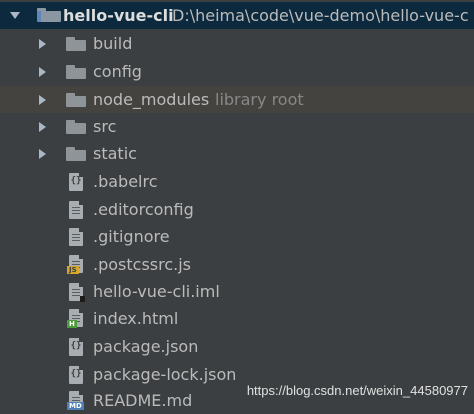 This screenshot has height=414, width=474. Describe the element at coordinates (357, 390) in the screenshot. I see `watermark-text: https://blog.csdn.net/weixin_44580977` at that location.